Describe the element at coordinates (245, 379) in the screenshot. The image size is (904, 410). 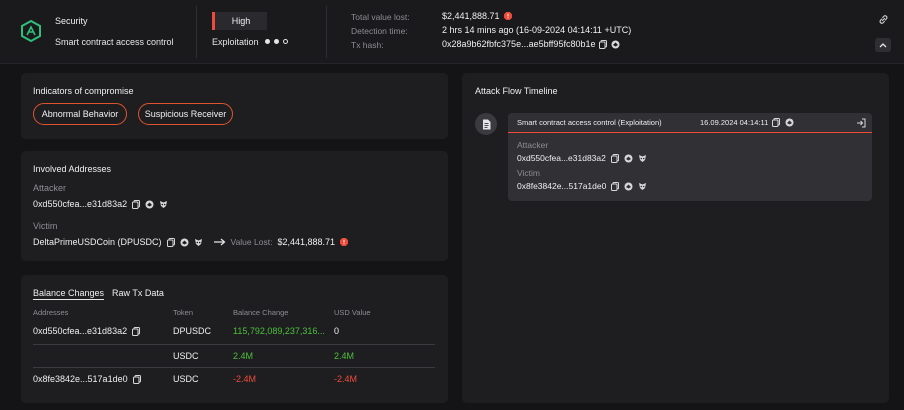
I see `row-balance-change: -2.4M` at that location.